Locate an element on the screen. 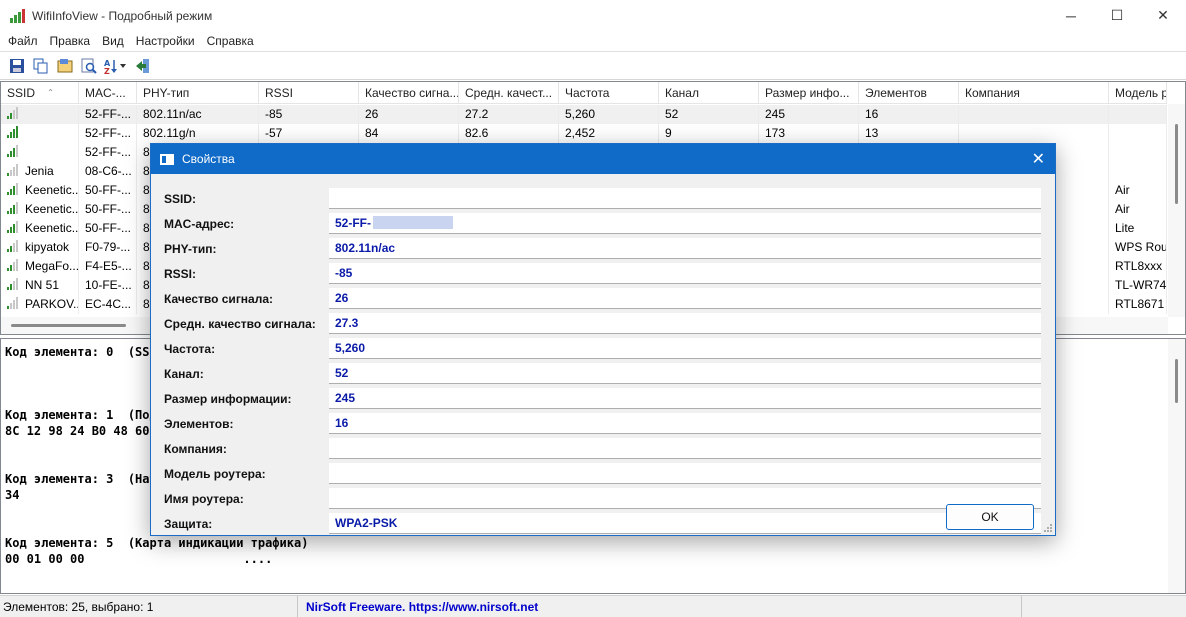 The height and width of the screenshot is (617, 1186). property-value-field: 52 is located at coordinates (685, 373).